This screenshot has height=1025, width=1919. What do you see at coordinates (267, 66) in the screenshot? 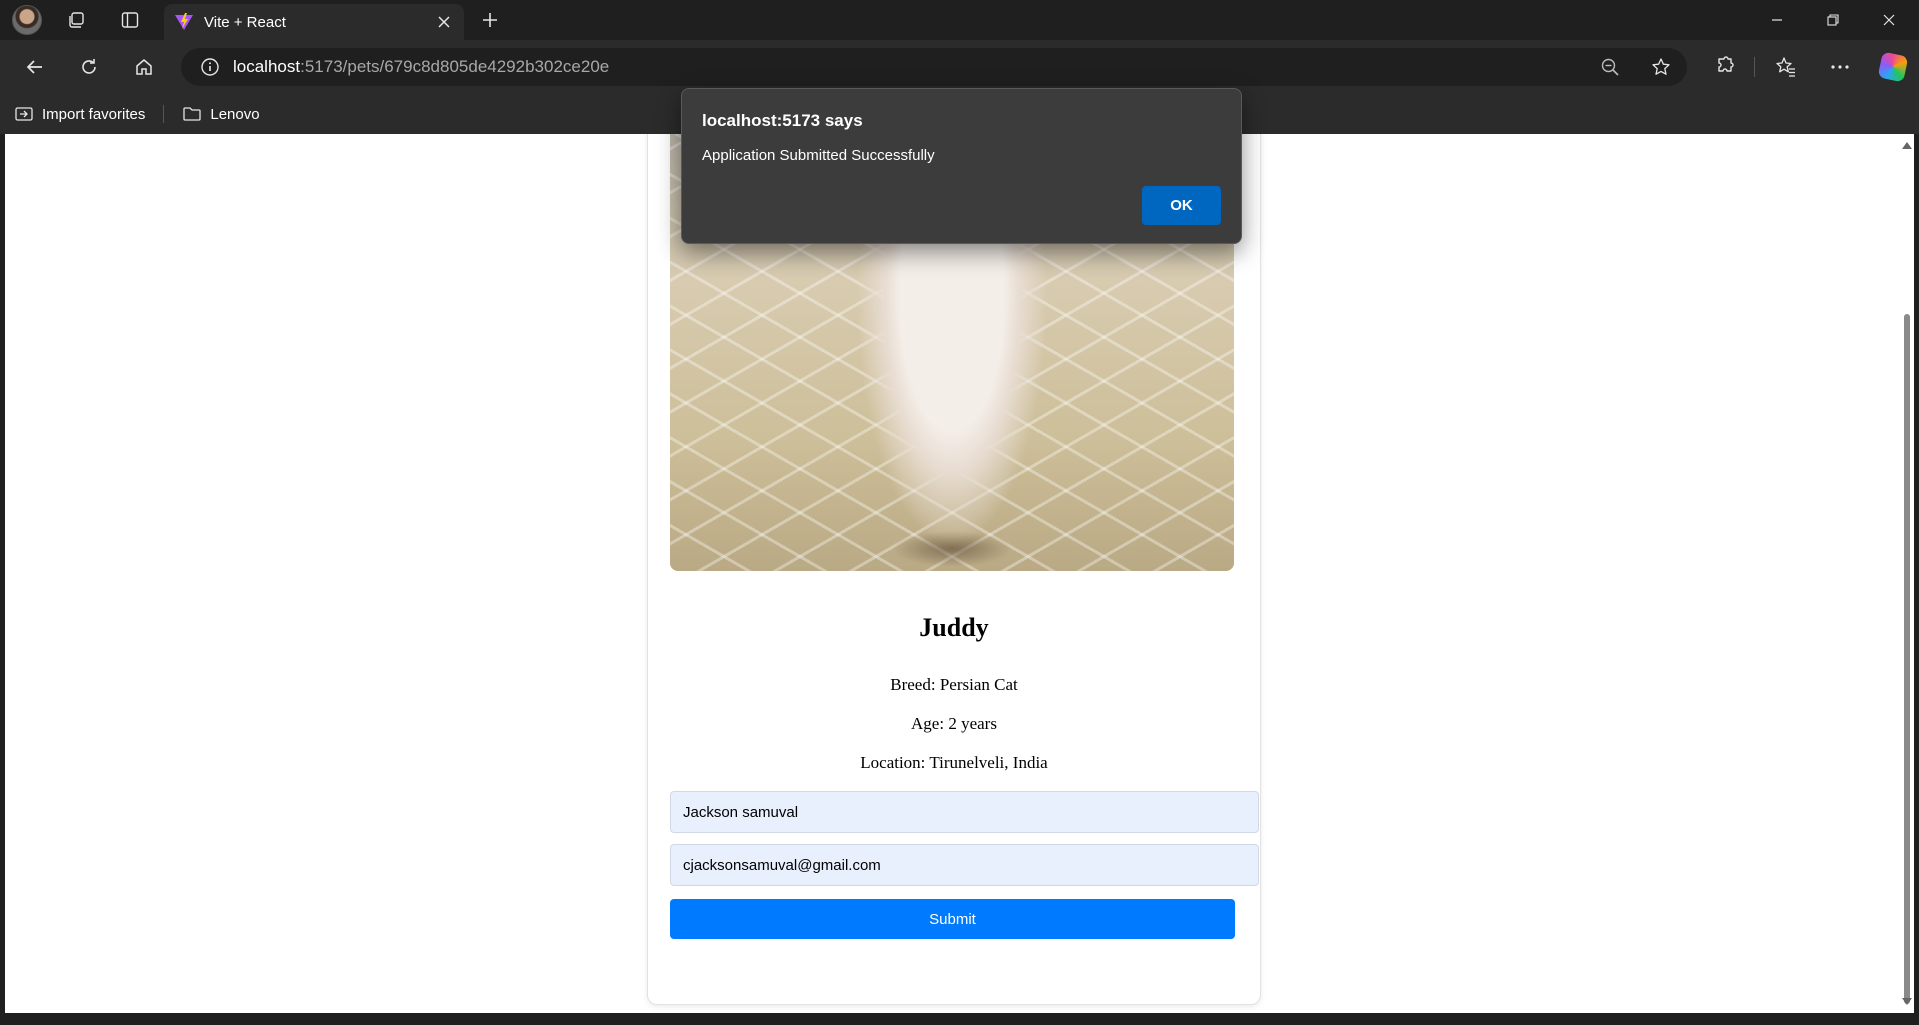
I see `url-host: localhost` at bounding box center [267, 66].